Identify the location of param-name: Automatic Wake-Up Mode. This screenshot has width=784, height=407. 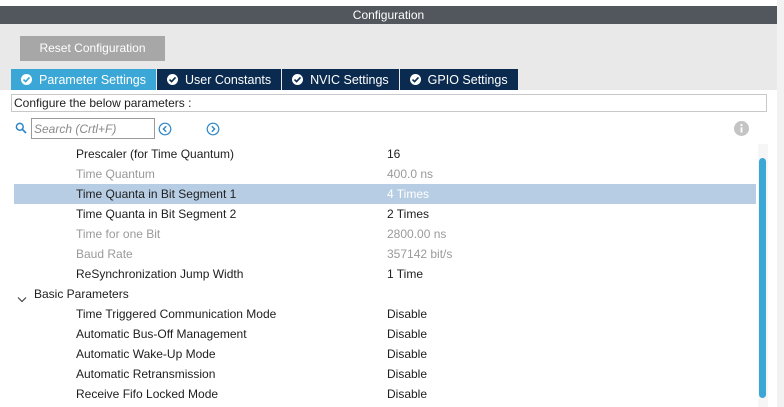
(146, 354).